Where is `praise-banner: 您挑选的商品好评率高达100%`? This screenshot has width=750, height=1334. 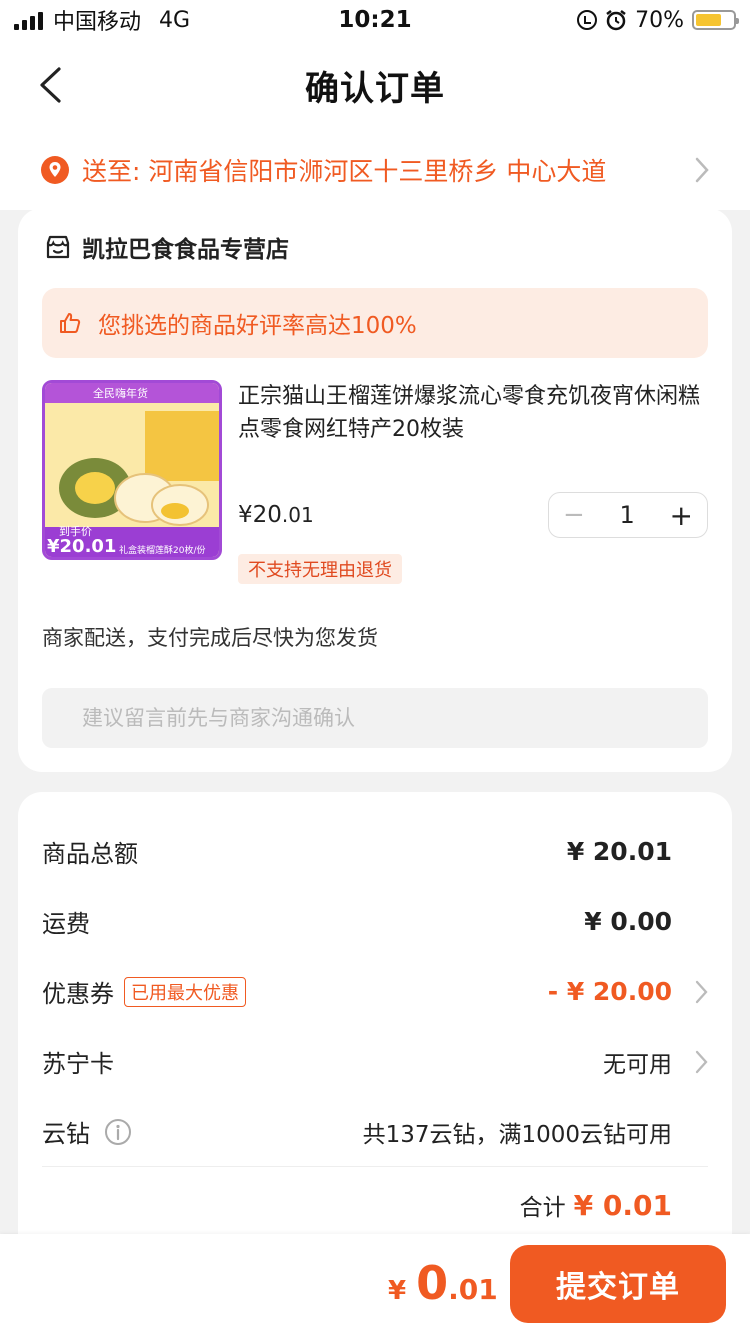 praise-banner: 您挑选的商品好评率高达100% is located at coordinates (375, 323).